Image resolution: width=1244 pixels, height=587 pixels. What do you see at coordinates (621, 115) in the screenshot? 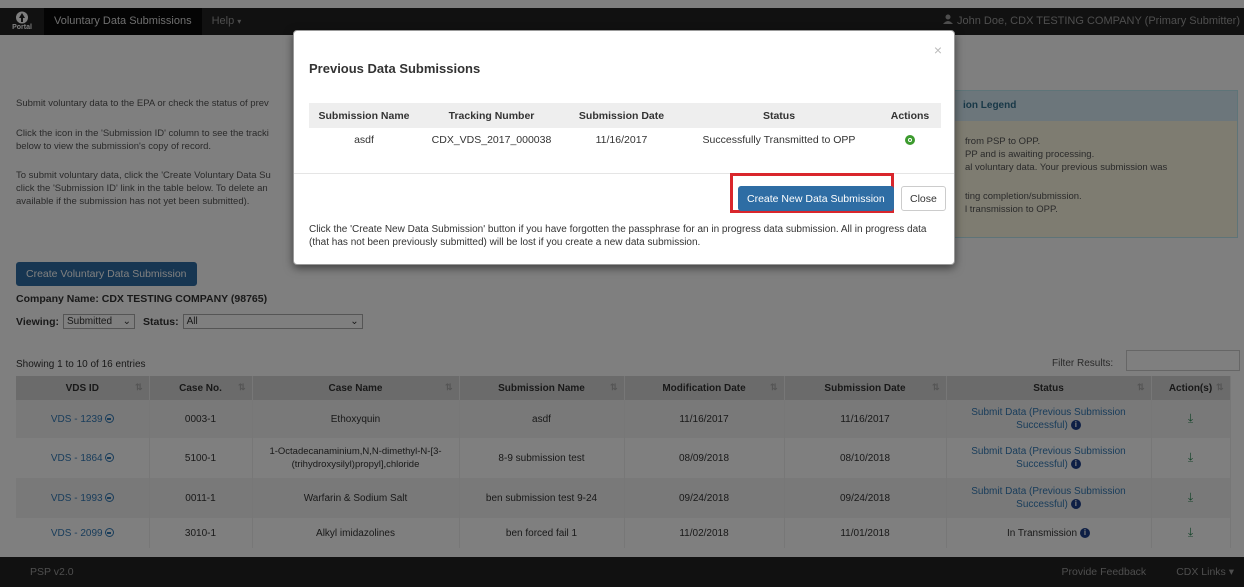
I see `column-header-submission-date: Submission Date` at bounding box center [621, 115].